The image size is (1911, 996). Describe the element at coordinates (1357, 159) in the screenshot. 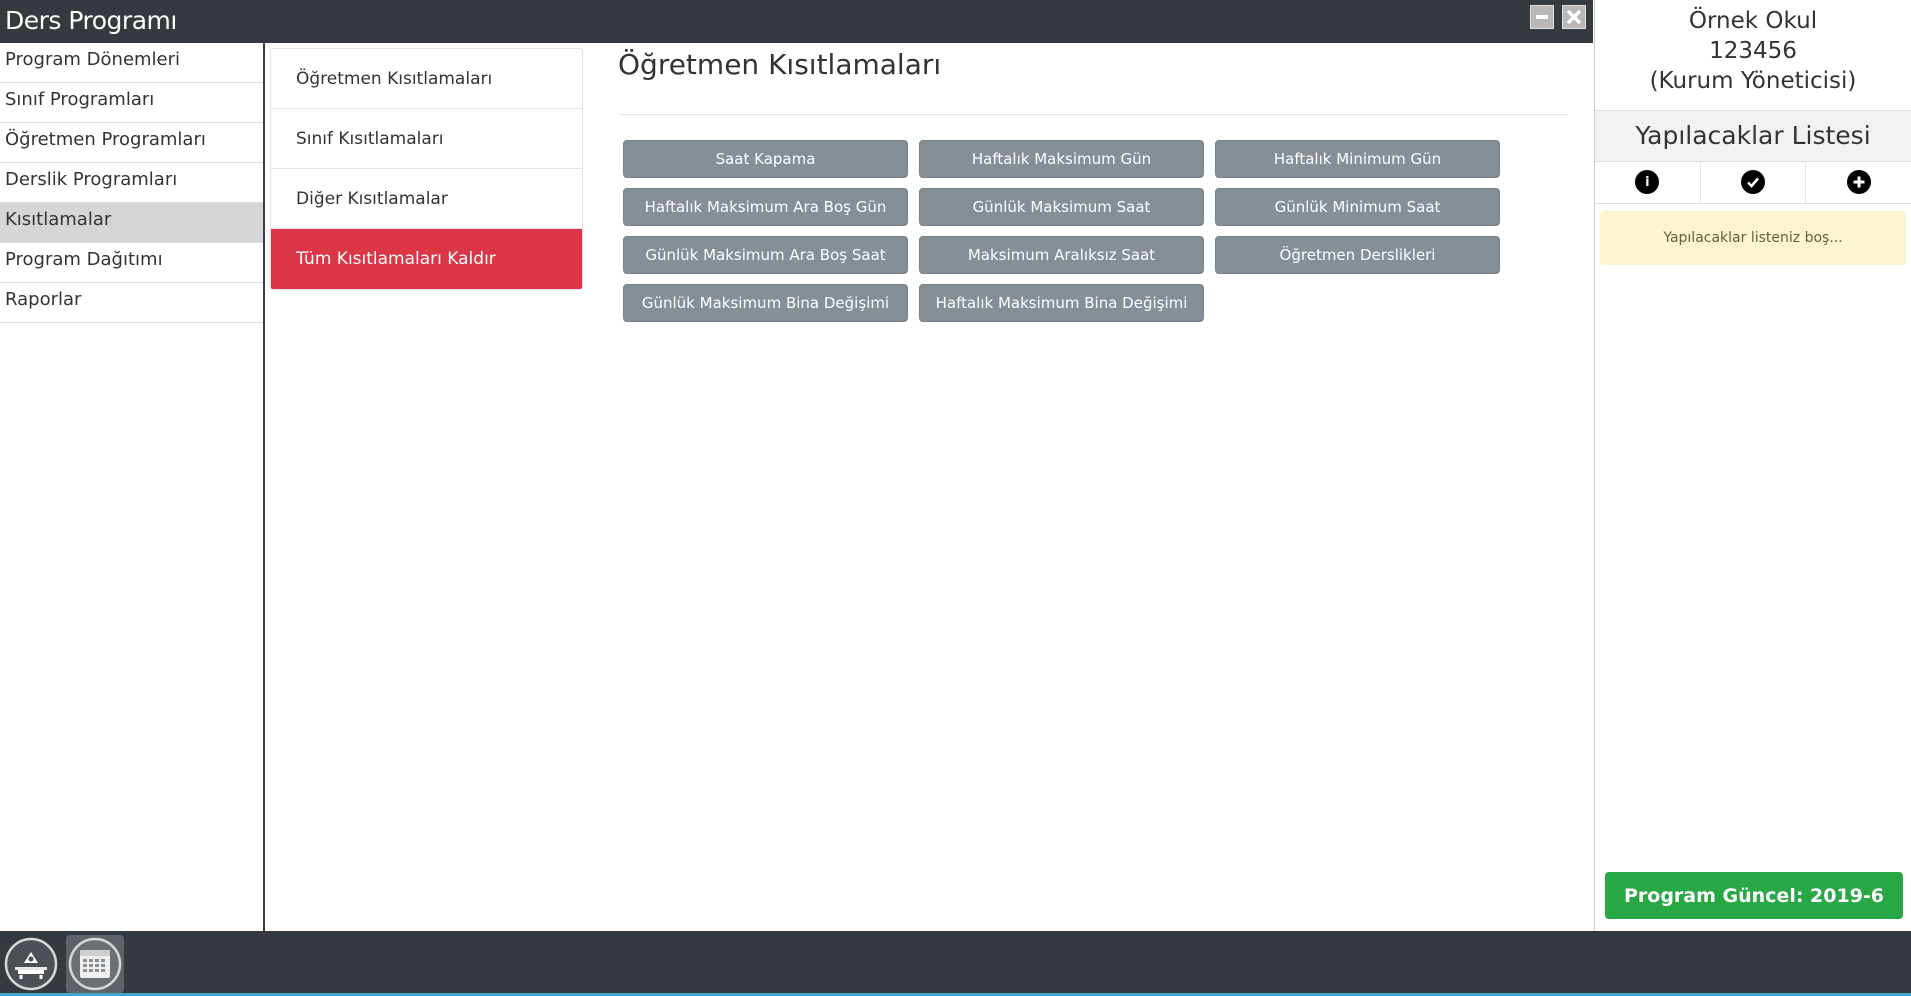

I see `haftalik-minimum-gun-button: Haftalık Minimum Gün` at that location.